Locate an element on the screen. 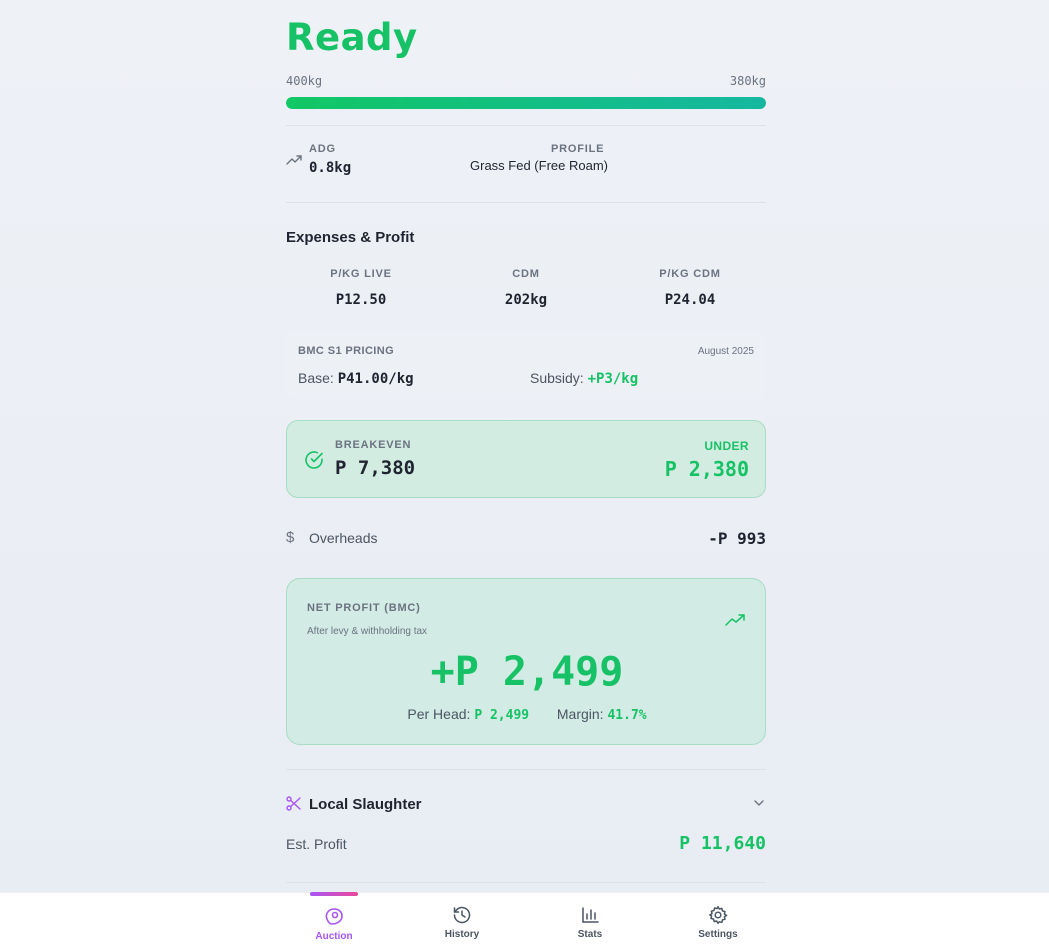  tab-label: Auction is located at coordinates (334, 936).